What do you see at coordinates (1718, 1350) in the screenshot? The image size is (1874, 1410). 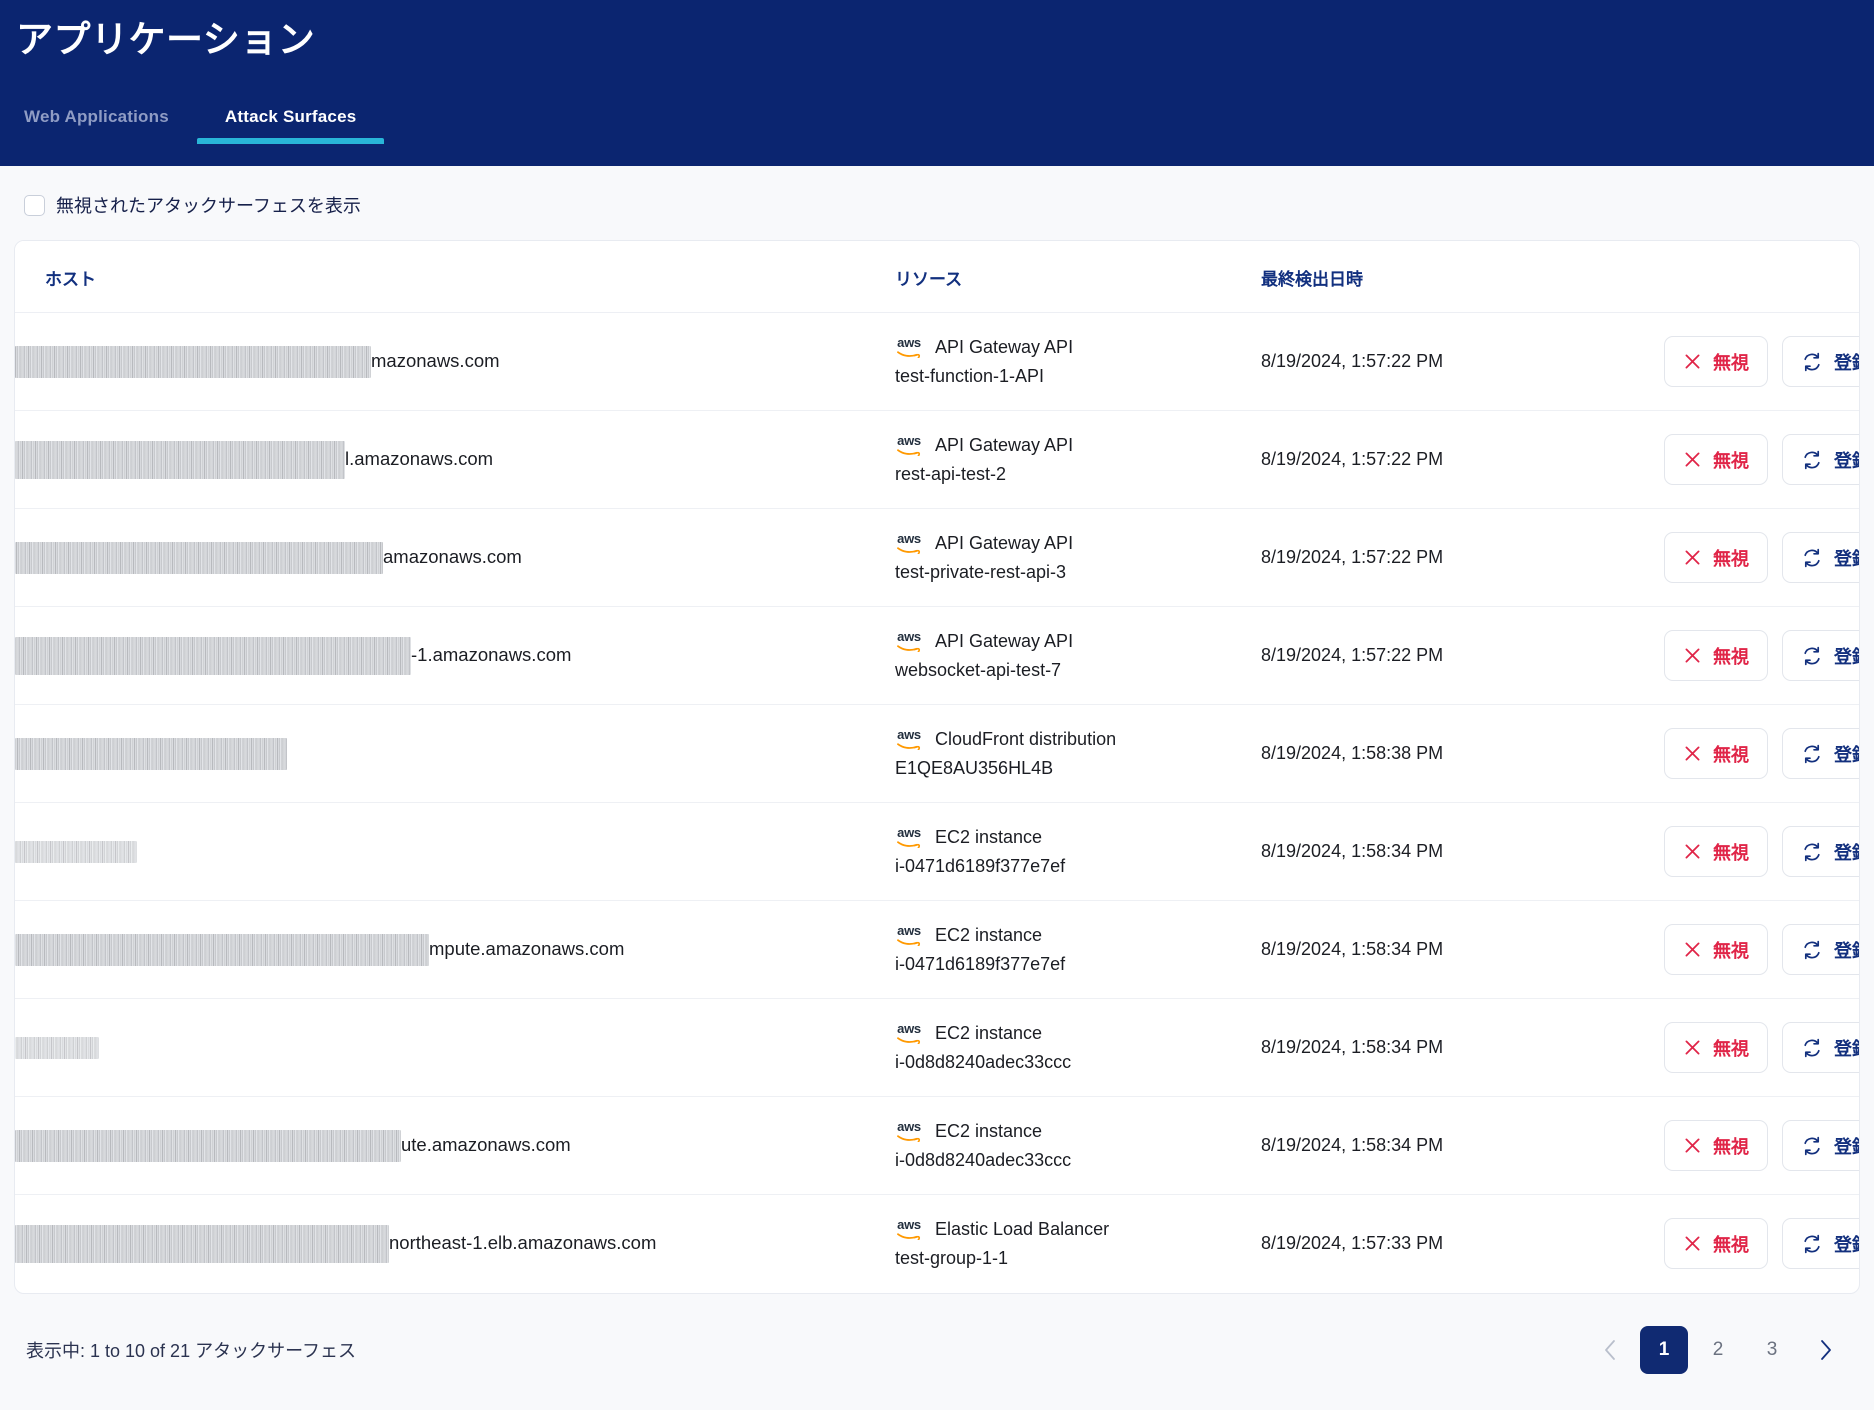 I see `pagination-page-2: 2` at bounding box center [1718, 1350].